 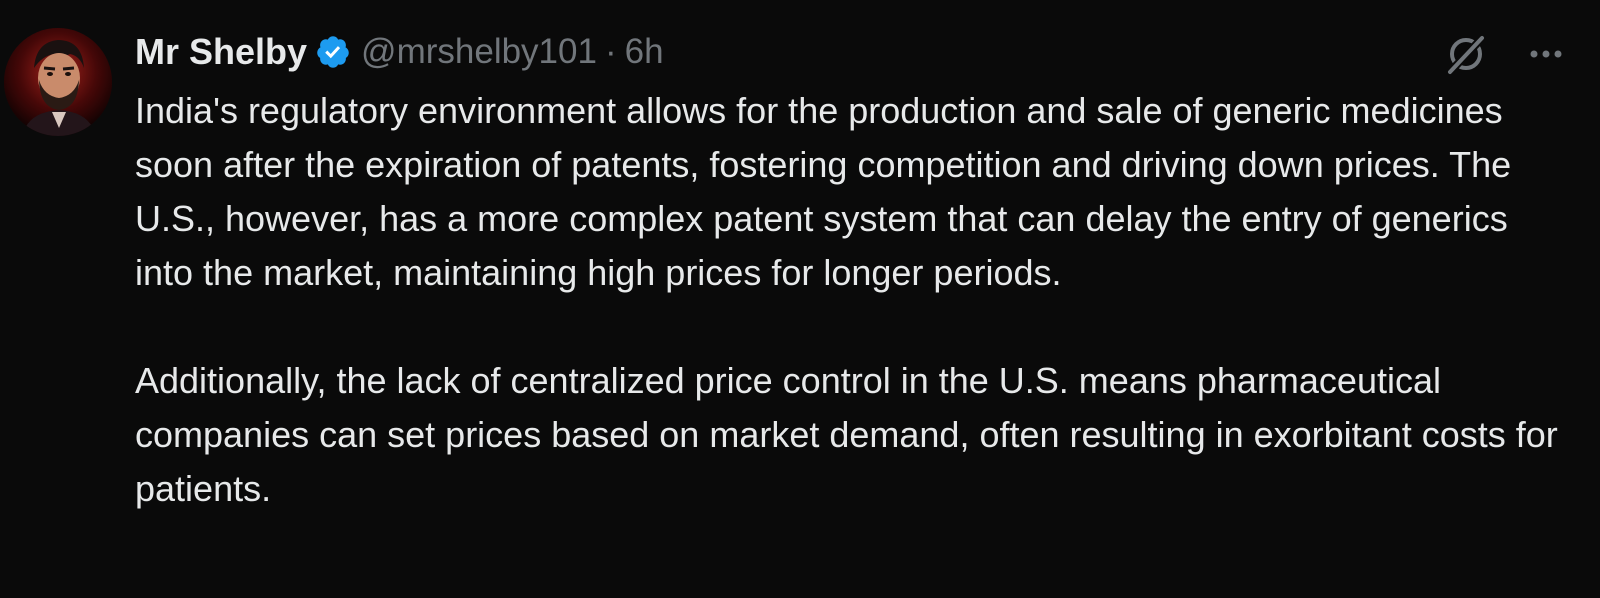 I want to click on tweet-actions, so click(x=1504, y=56).